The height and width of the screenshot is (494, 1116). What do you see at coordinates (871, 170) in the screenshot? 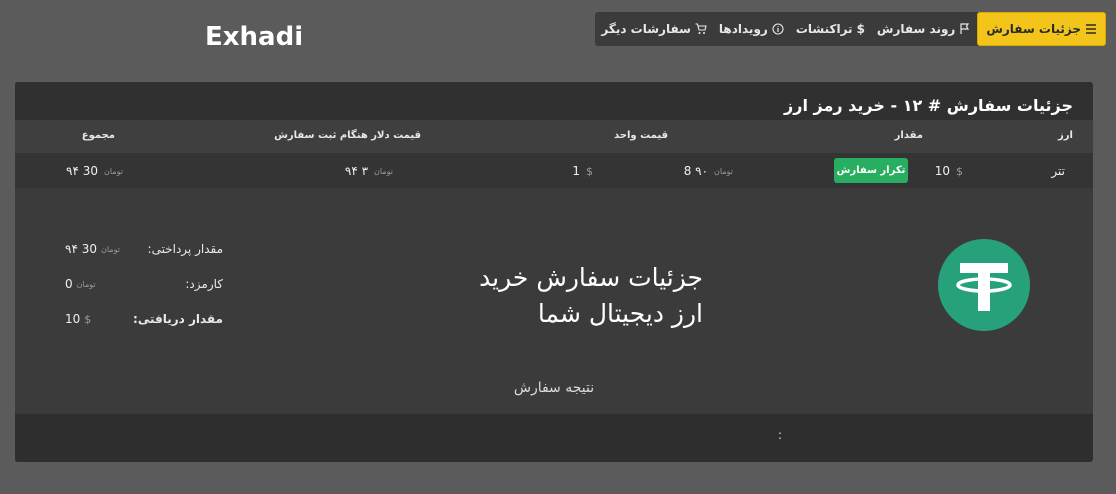
I see `repeat-order-button: تکرار سفارش` at bounding box center [871, 170].